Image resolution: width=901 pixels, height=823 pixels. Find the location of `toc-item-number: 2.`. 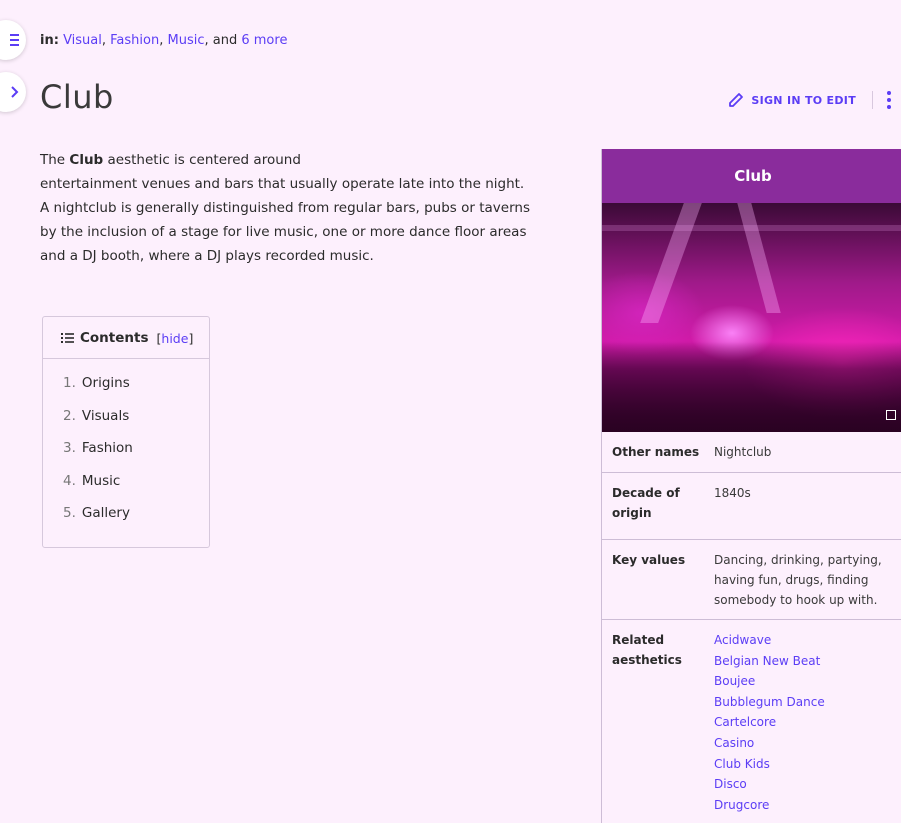

toc-item-number: 2. is located at coordinates (69, 415).